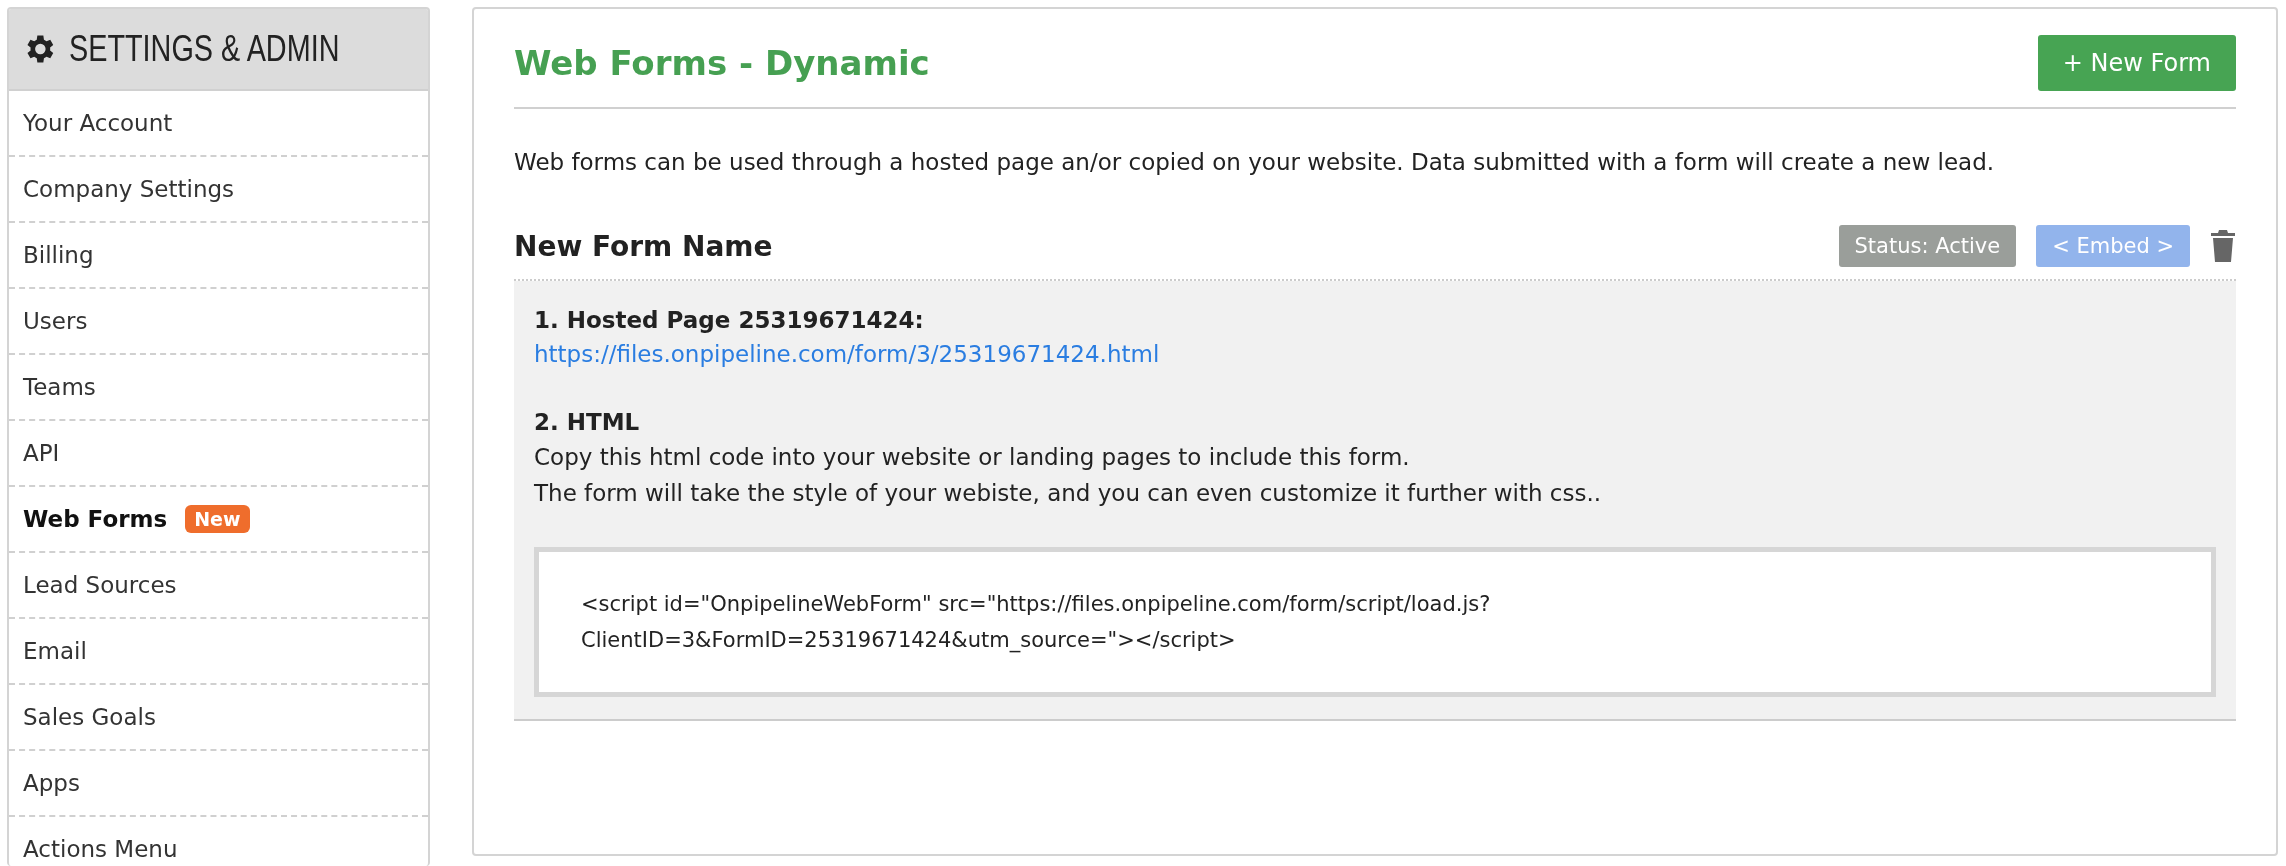 This screenshot has height=866, width=2286. I want to click on trash-icon, so click(2223, 246).